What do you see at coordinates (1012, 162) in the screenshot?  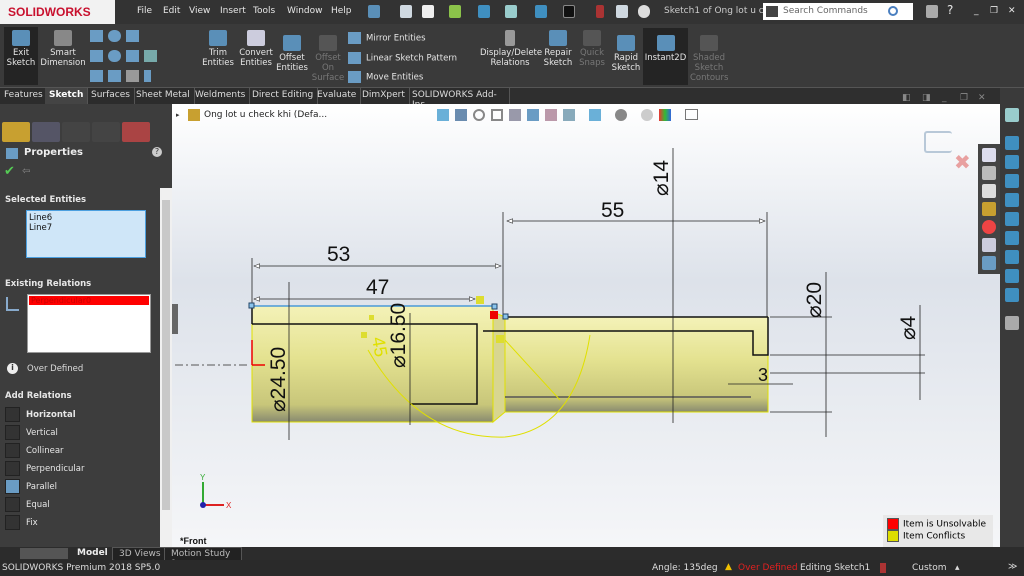 I see `view-back-icon` at bounding box center [1012, 162].